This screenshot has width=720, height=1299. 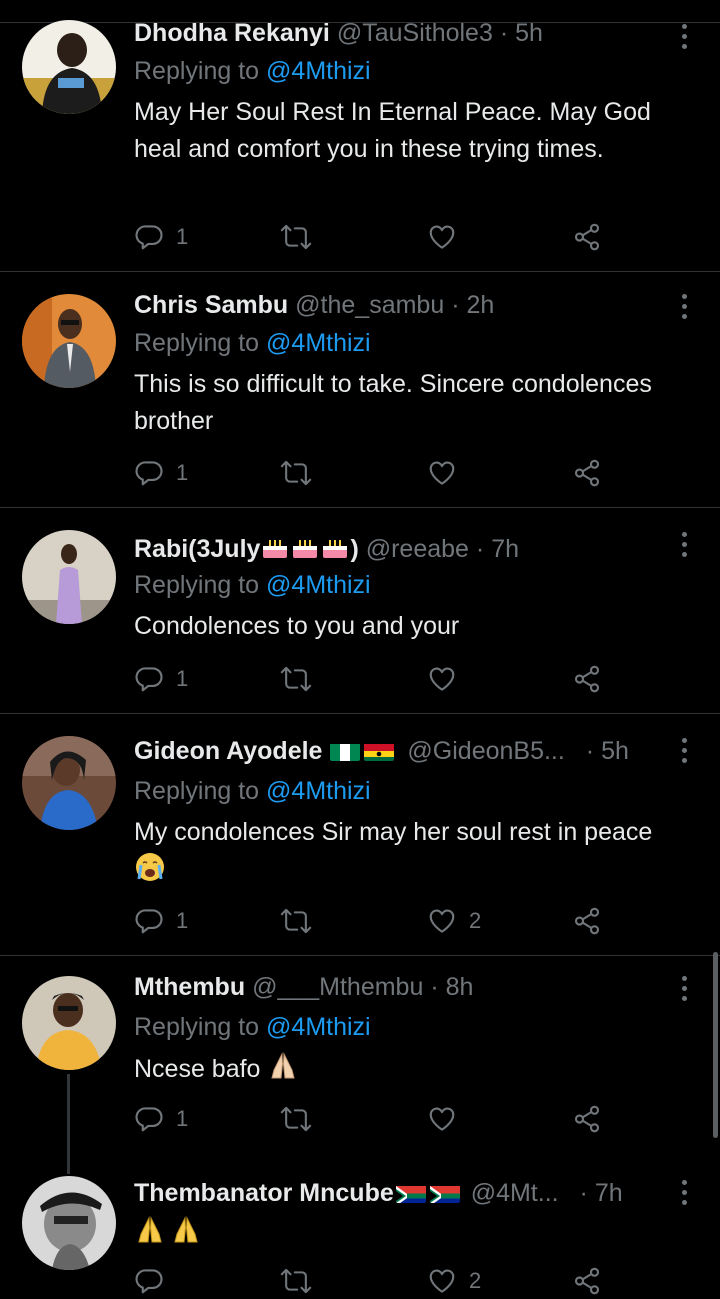 What do you see at coordinates (360, 1230) in the screenshot?
I see `tweet: Thembanator Mncube @4Mt... · 7h 2` at bounding box center [360, 1230].